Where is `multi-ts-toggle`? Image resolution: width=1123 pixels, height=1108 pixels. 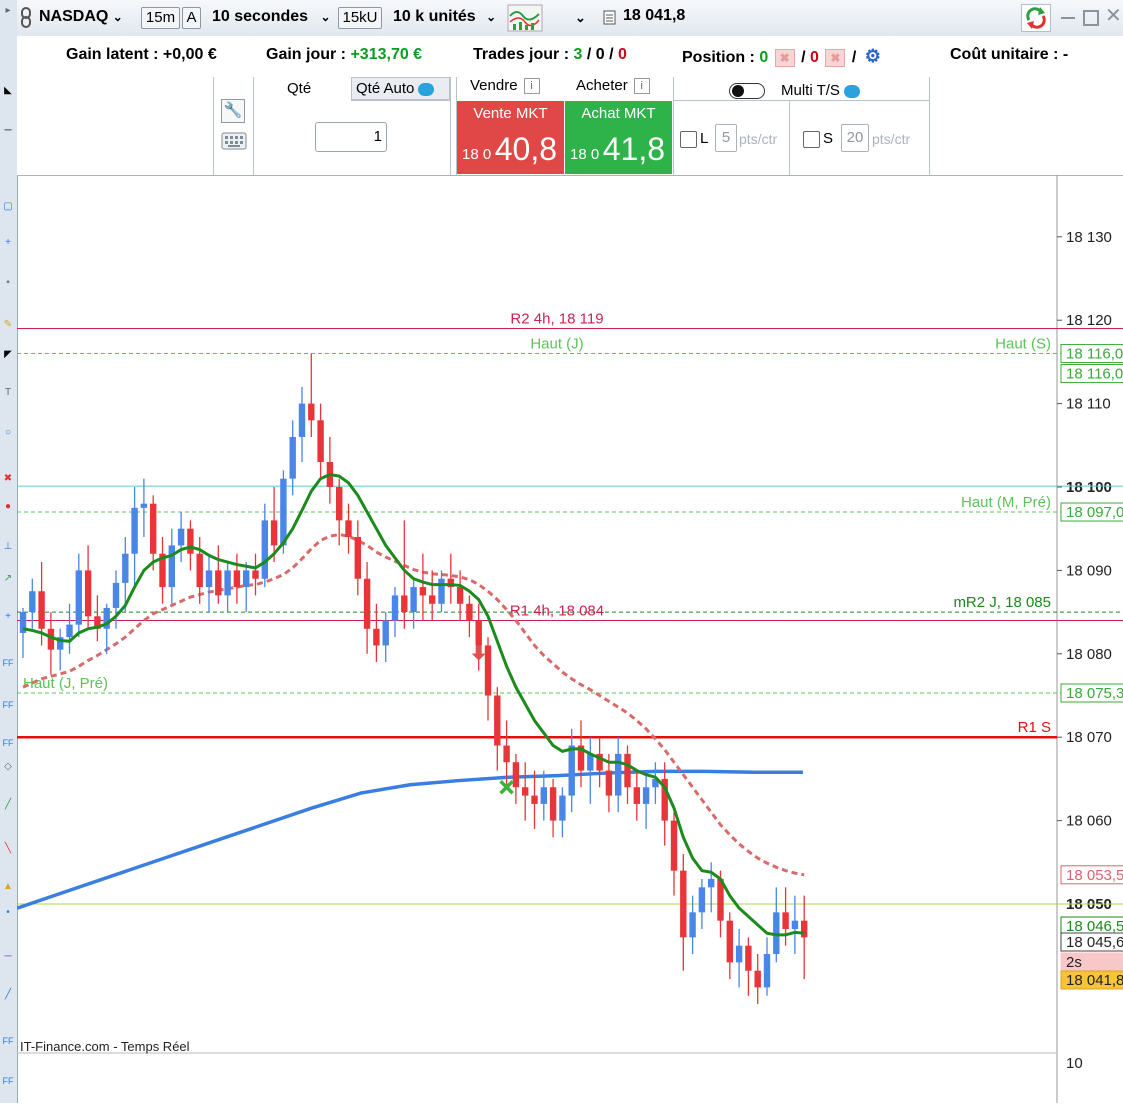
multi-ts-toggle is located at coordinates (747, 91).